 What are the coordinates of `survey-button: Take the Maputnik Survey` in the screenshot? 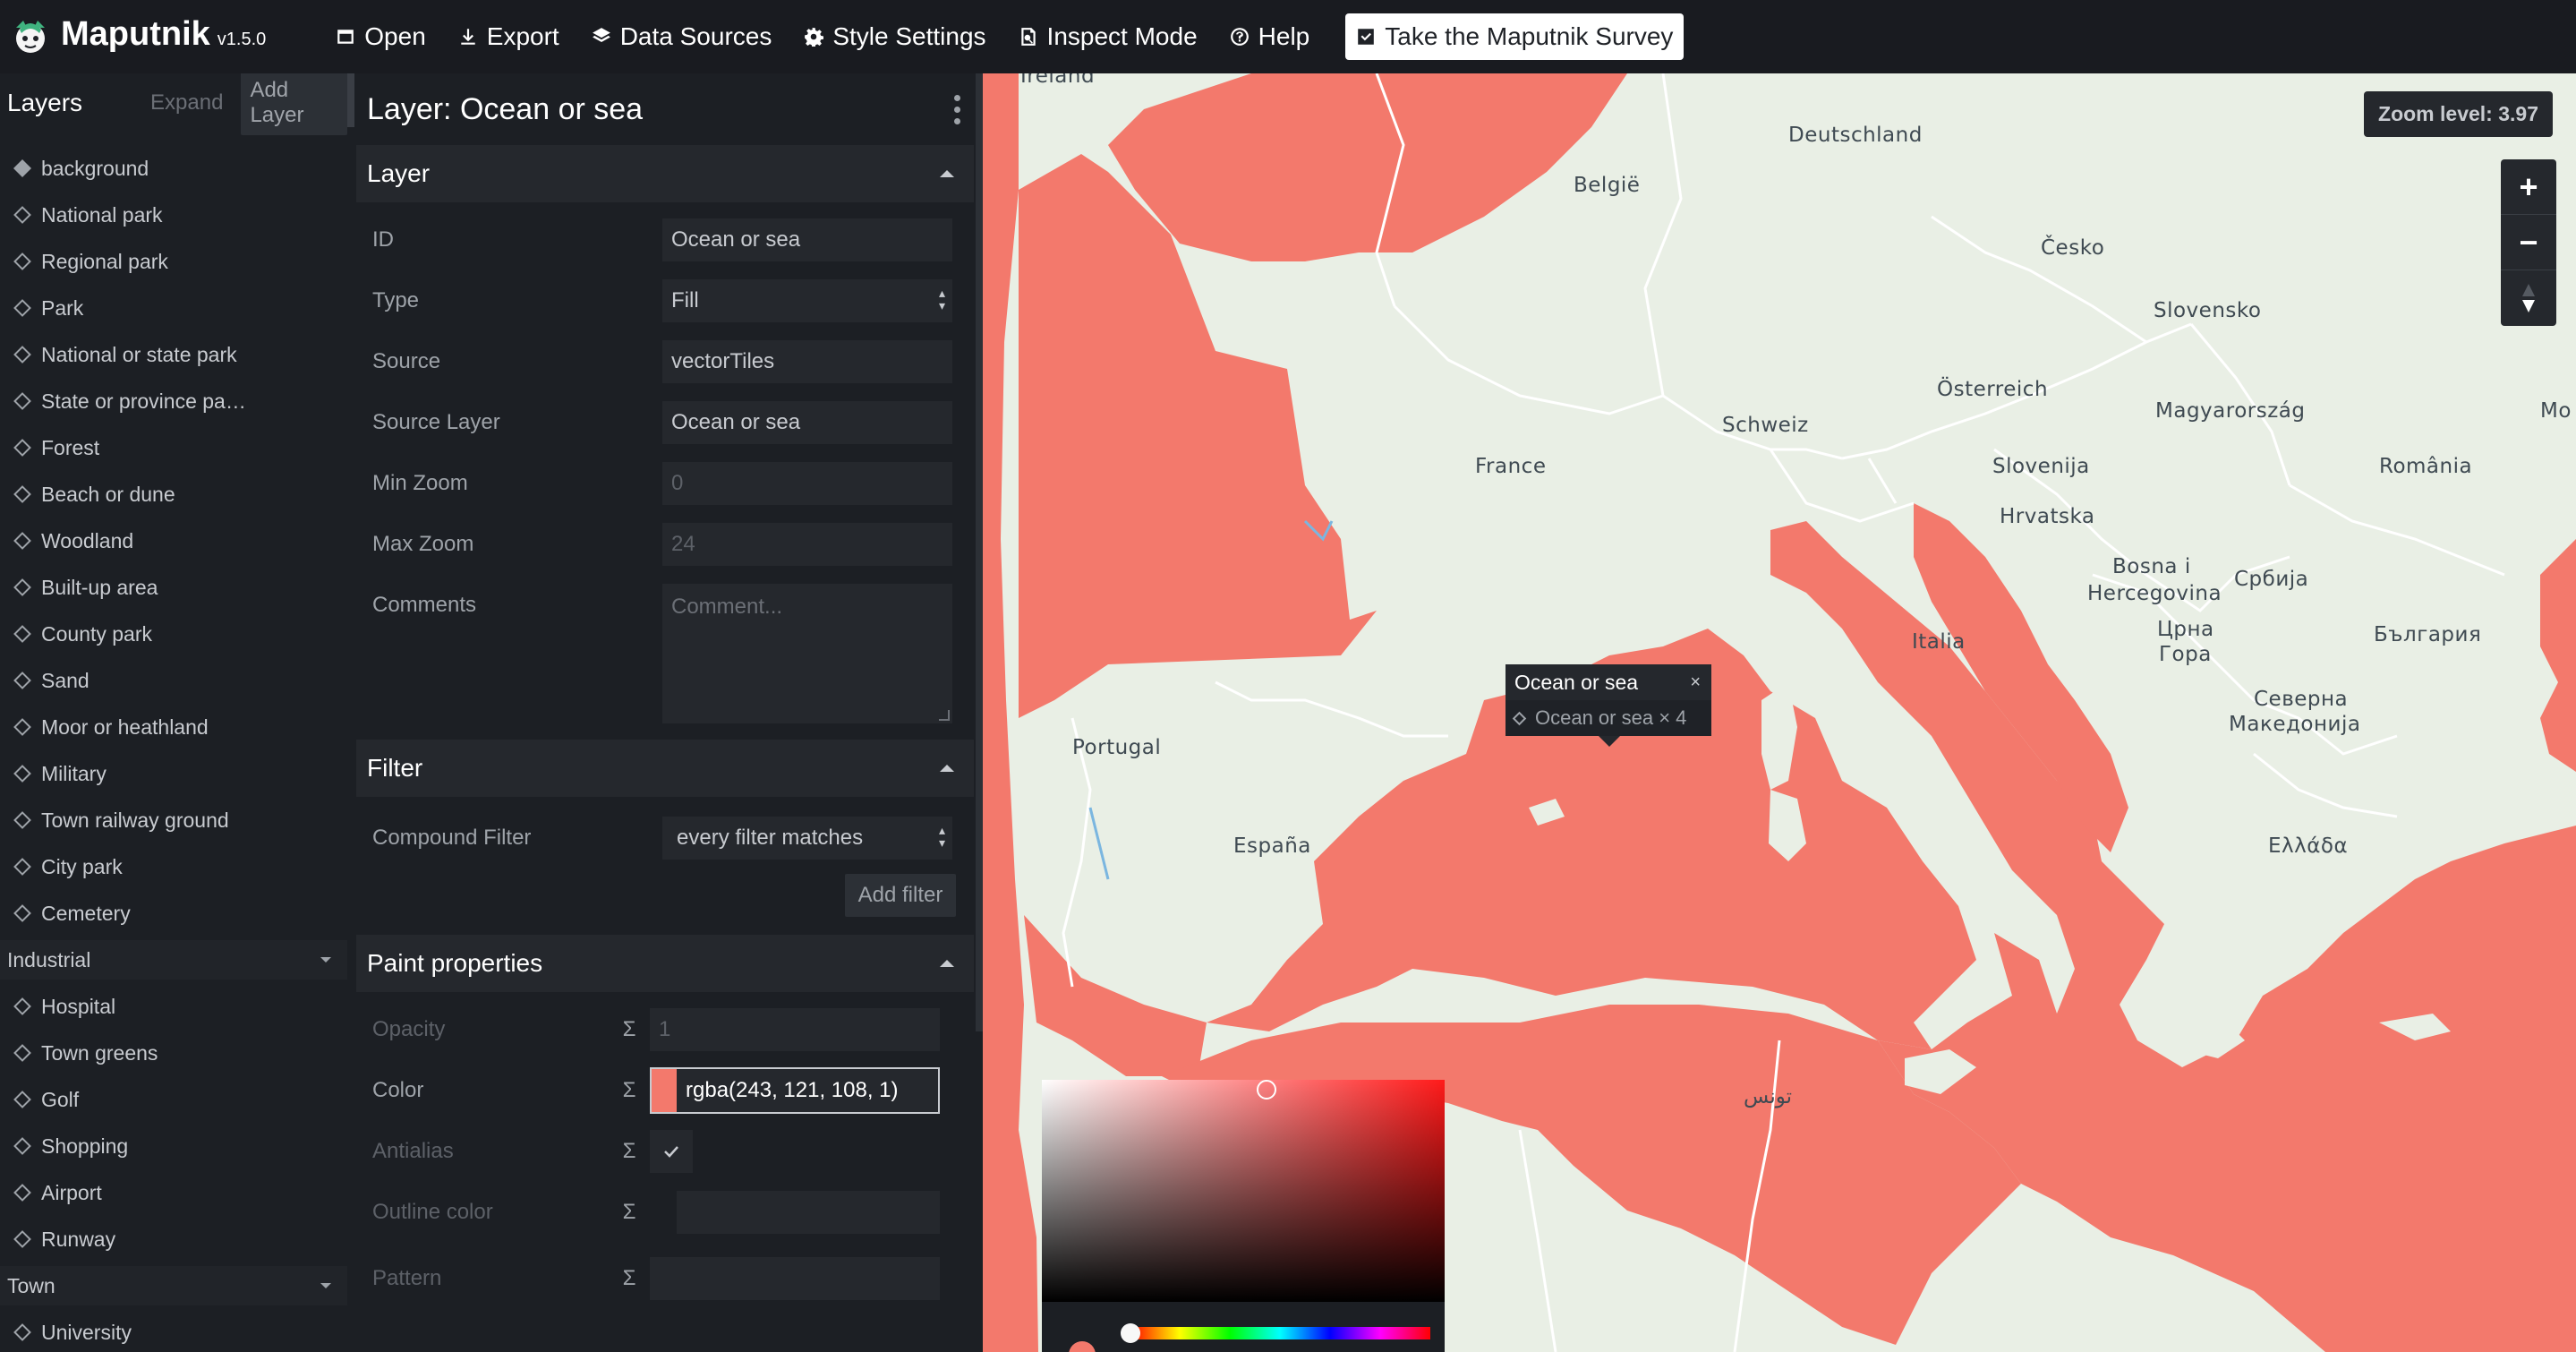 It's located at (1515, 36).